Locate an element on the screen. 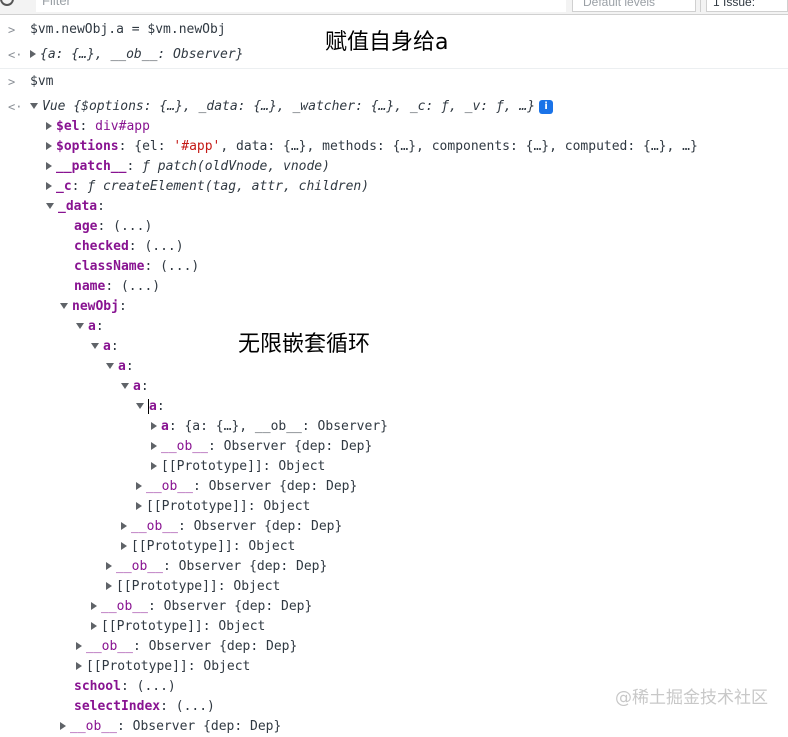 The image size is (788, 737). prop-row-a-level6: a: {a: {…}, __ob__: Observer} is located at coordinates (269, 427).